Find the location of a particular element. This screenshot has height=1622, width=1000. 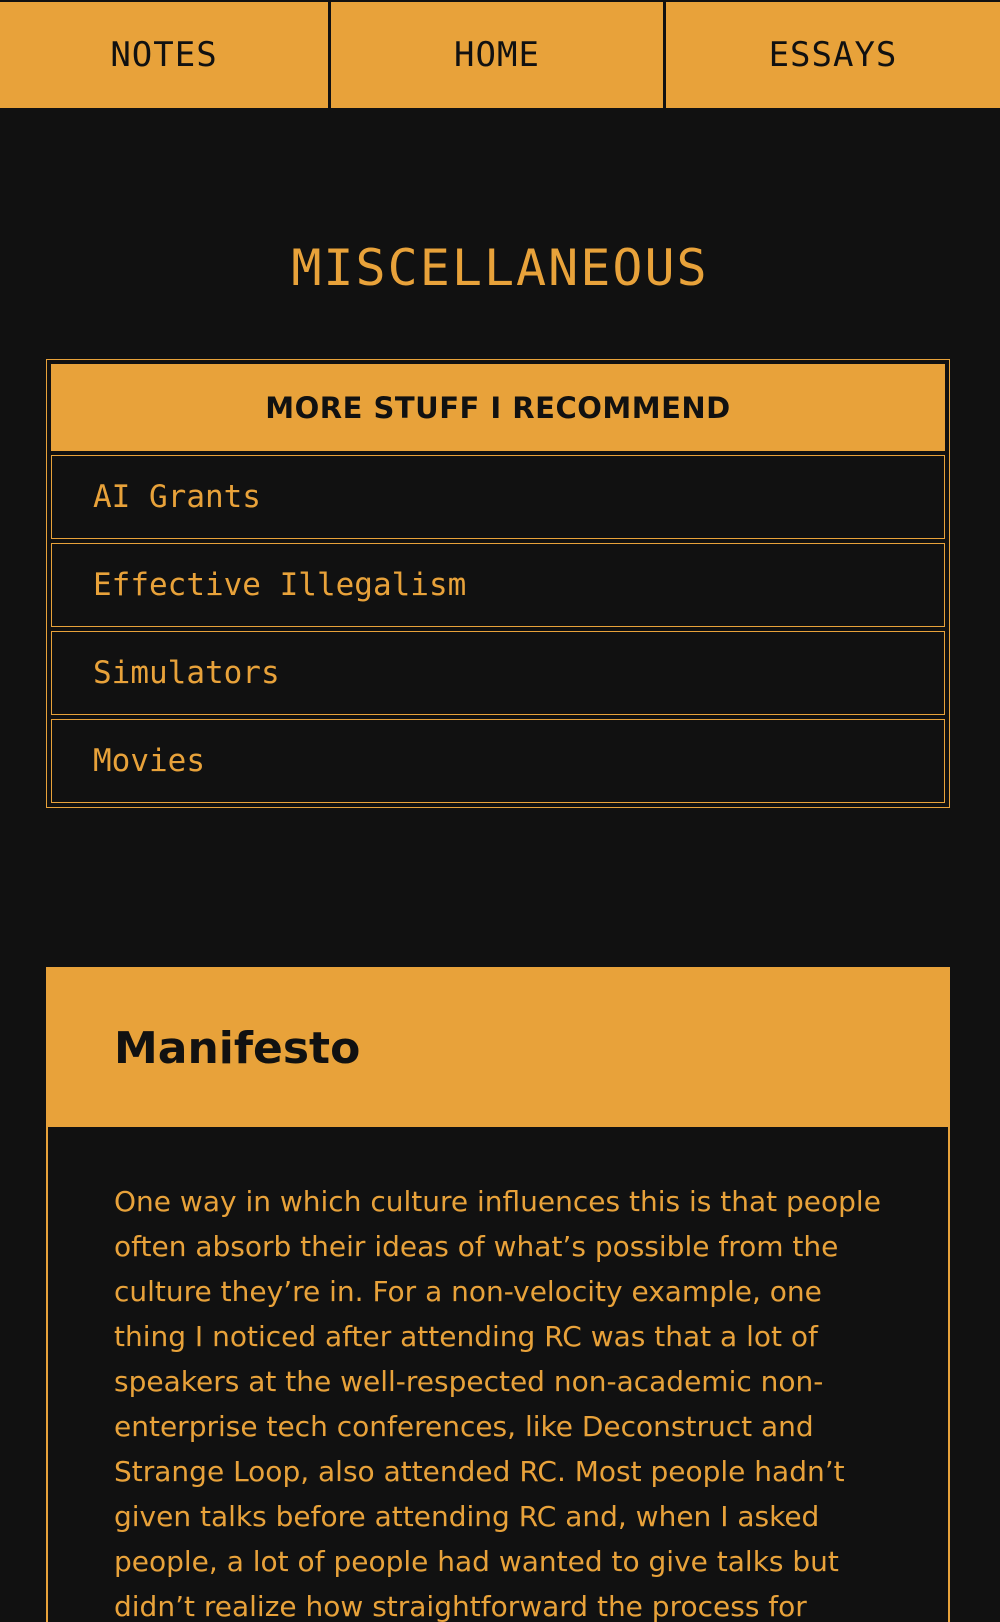

recommendation-link-ai-grants: AI Grants is located at coordinates (498, 497).